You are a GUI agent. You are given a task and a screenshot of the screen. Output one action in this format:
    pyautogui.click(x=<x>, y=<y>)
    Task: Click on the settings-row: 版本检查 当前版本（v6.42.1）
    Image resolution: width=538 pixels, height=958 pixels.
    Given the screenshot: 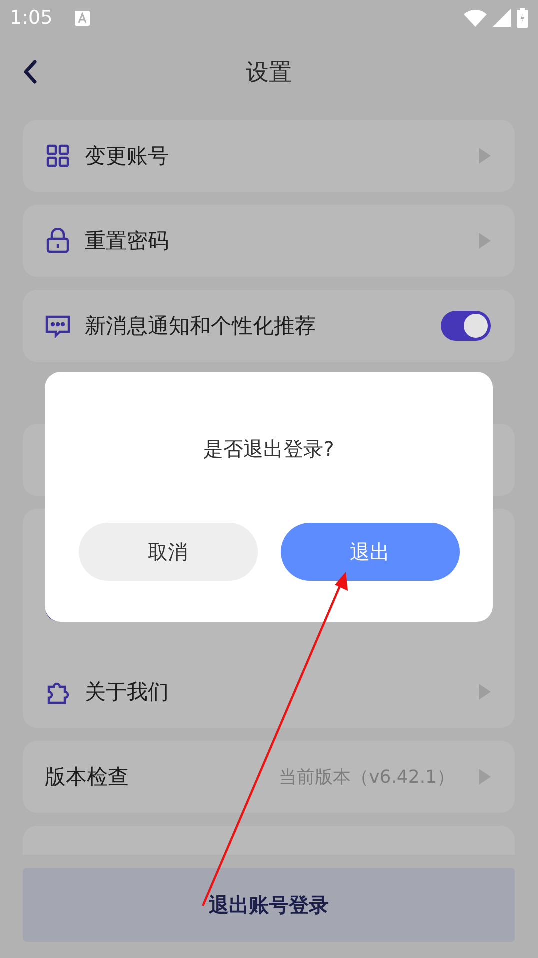 What is the action you would take?
    pyautogui.click(x=269, y=777)
    